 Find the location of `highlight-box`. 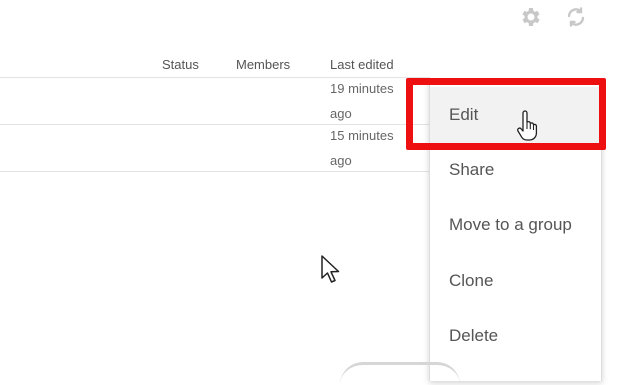

highlight-box is located at coordinates (506, 114).